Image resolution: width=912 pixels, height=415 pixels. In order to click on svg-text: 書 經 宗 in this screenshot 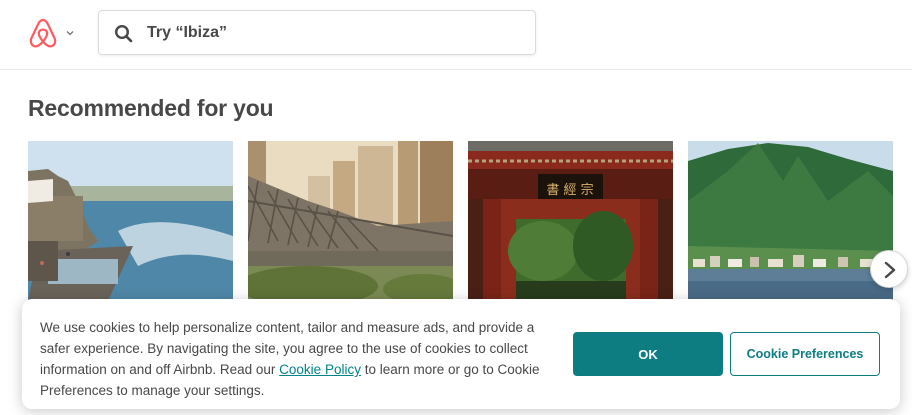, I will do `click(569, 190)`.